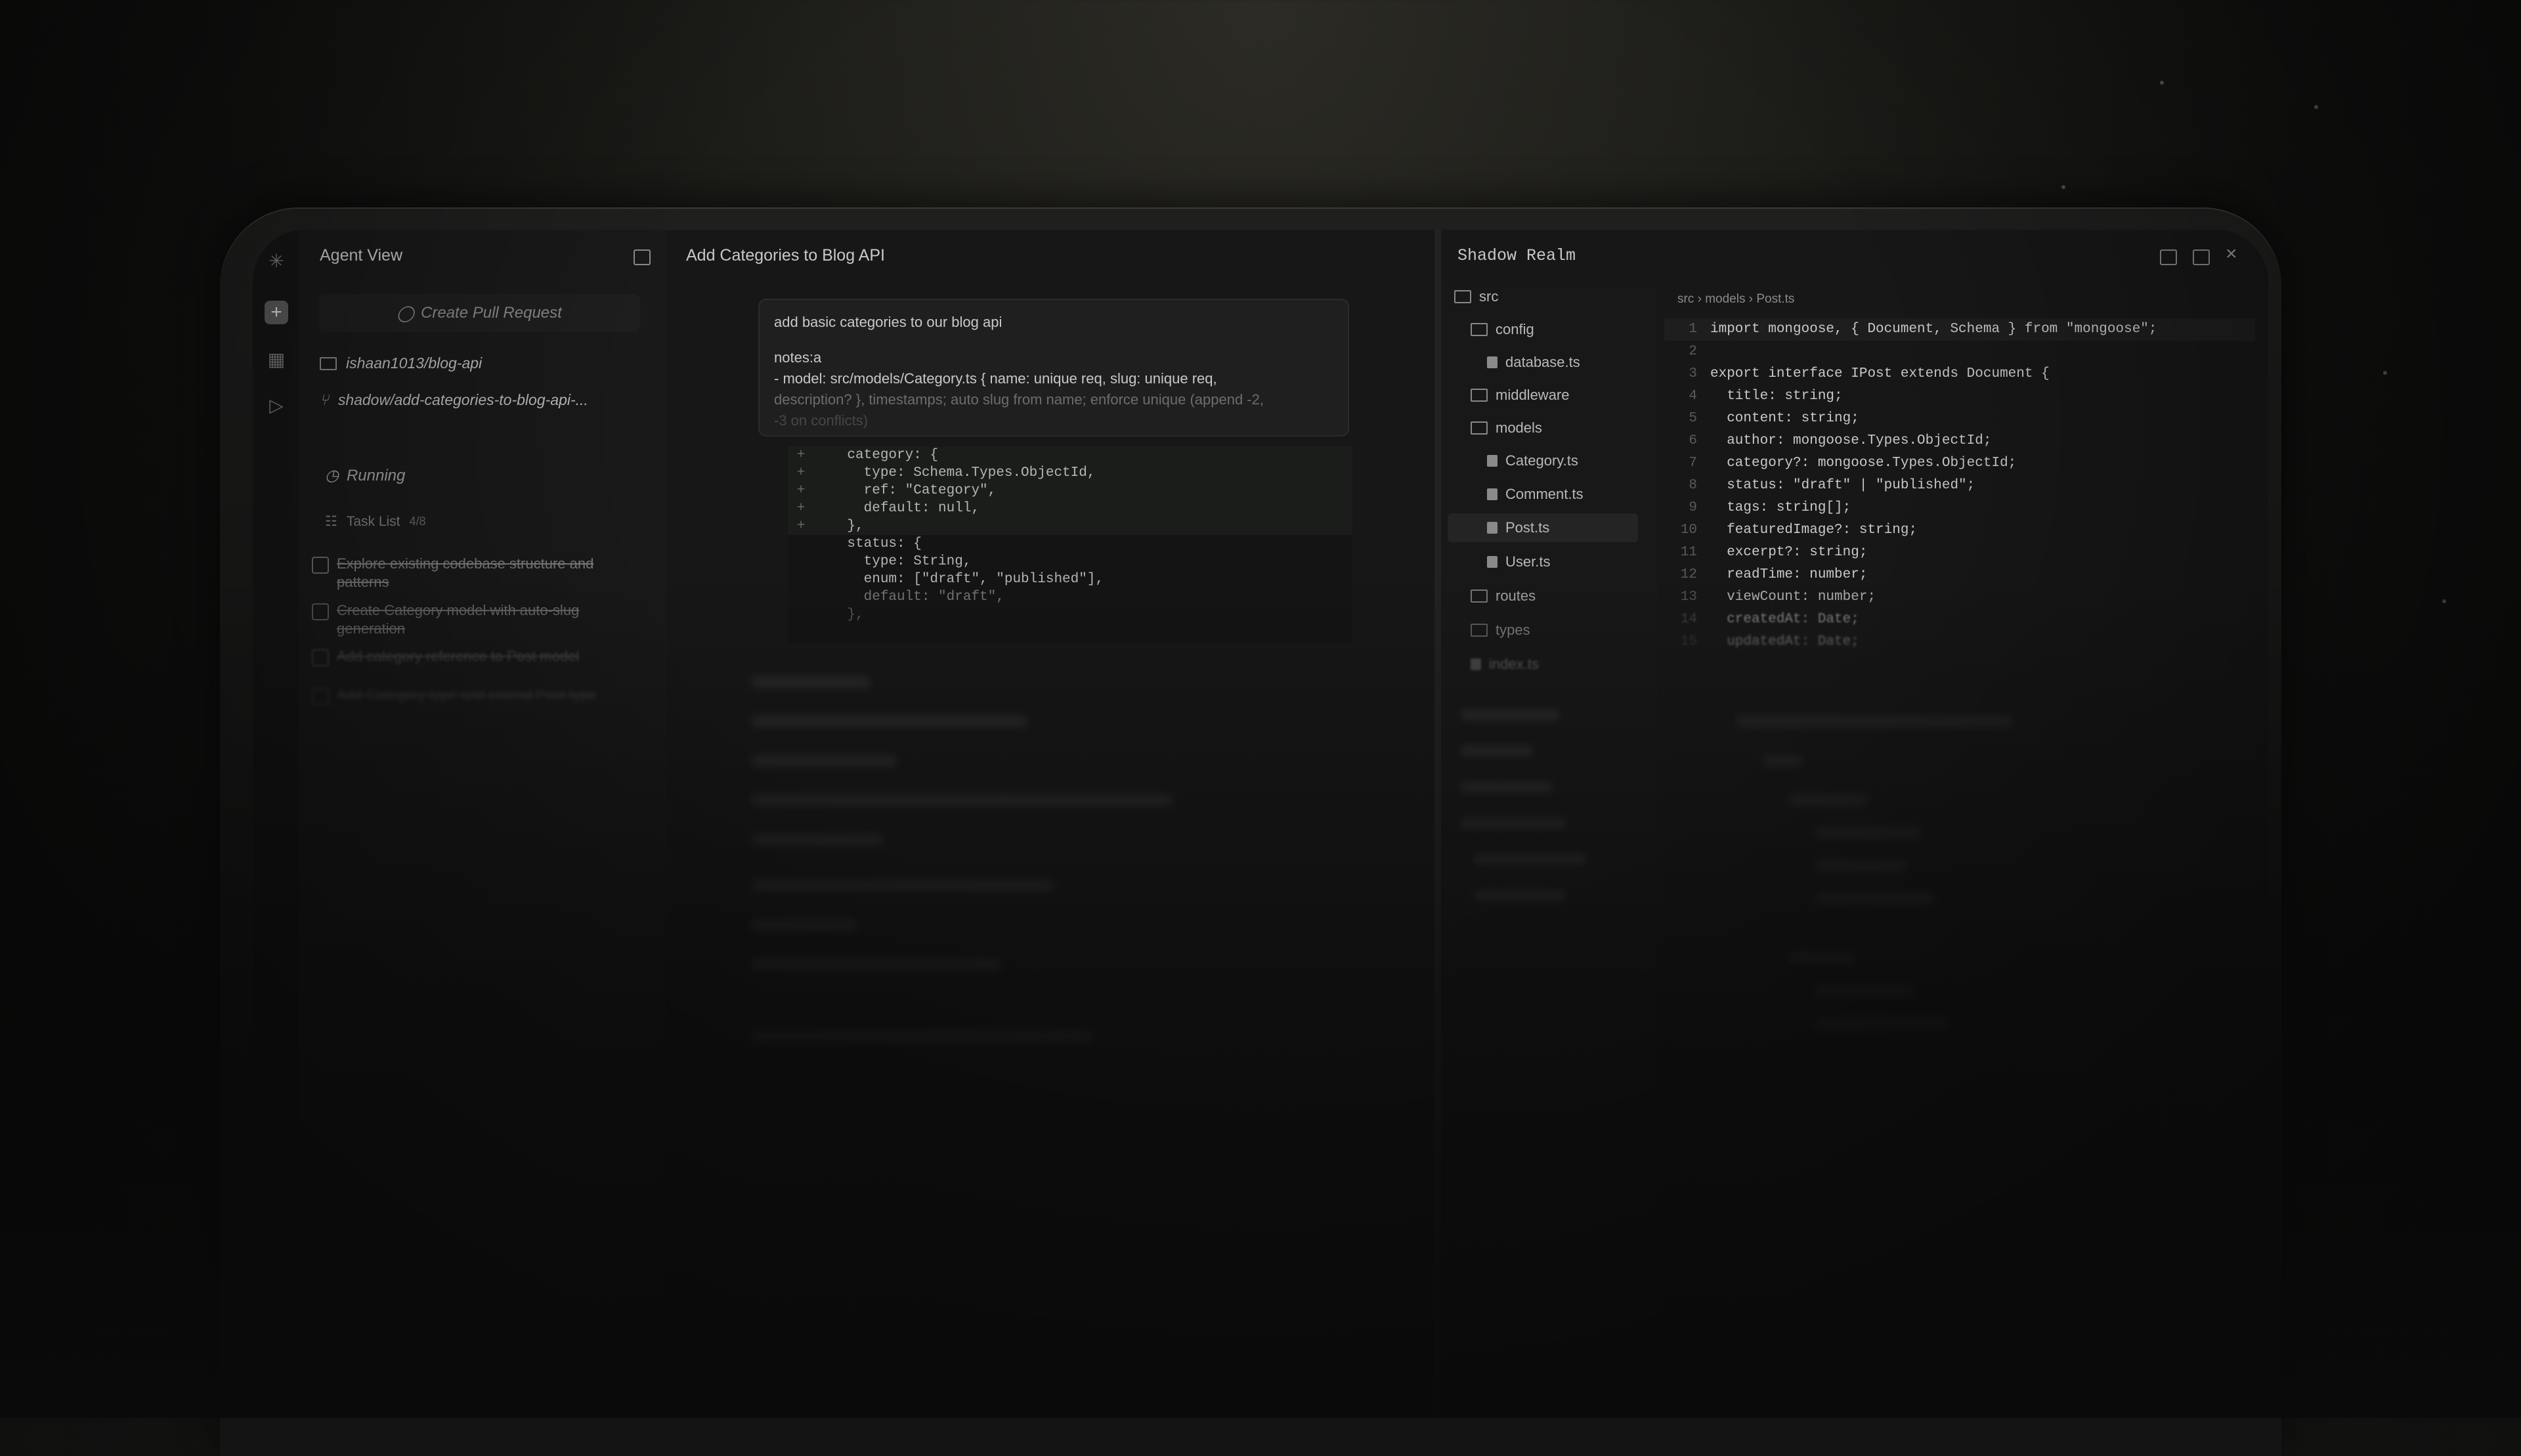 This screenshot has height=1456, width=2521. Describe the element at coordinates (1793, 597) in the screenshot. I see `code-text: viewCount: number;` at that location.